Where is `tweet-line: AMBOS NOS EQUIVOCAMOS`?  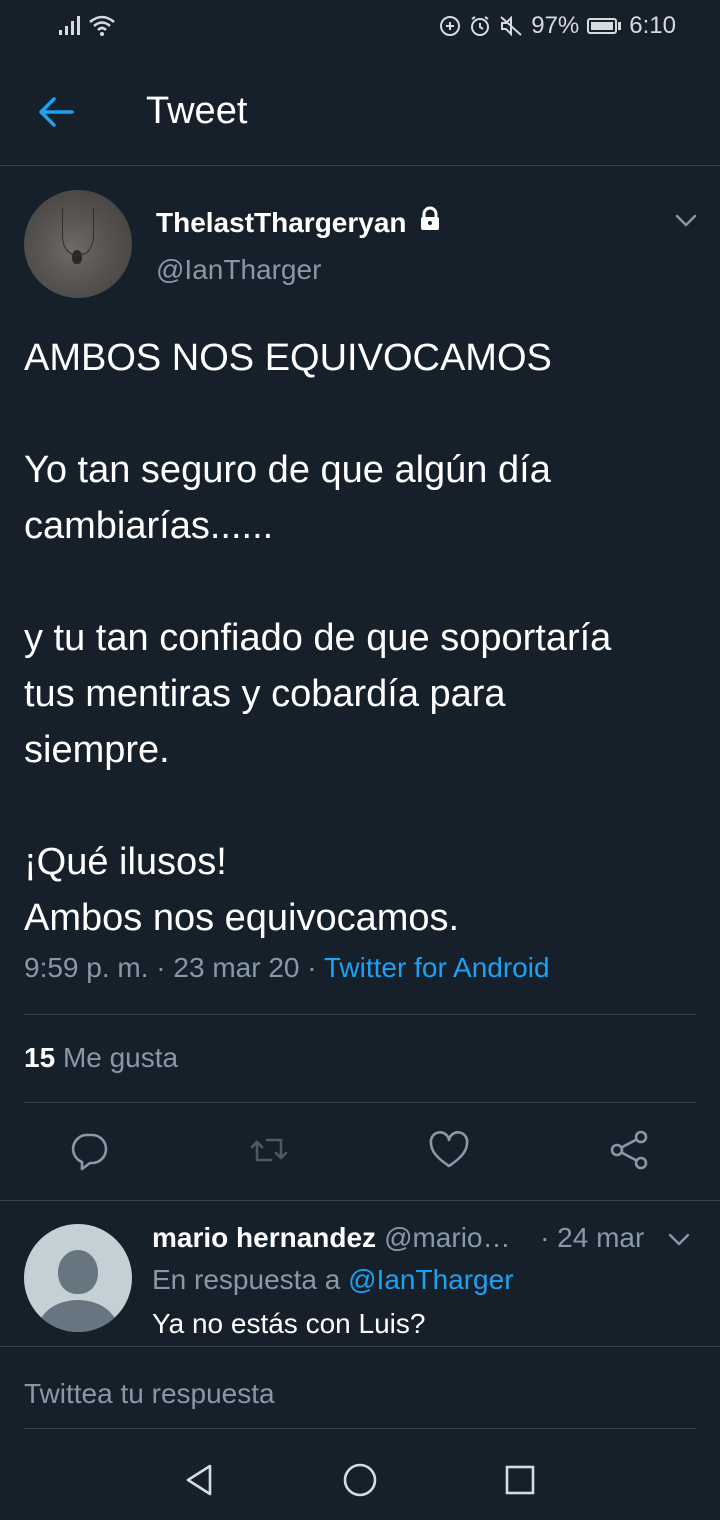 tweet-line: AMBOS NOS EQUIVOCAMOS is located at coordinates (288, 358).